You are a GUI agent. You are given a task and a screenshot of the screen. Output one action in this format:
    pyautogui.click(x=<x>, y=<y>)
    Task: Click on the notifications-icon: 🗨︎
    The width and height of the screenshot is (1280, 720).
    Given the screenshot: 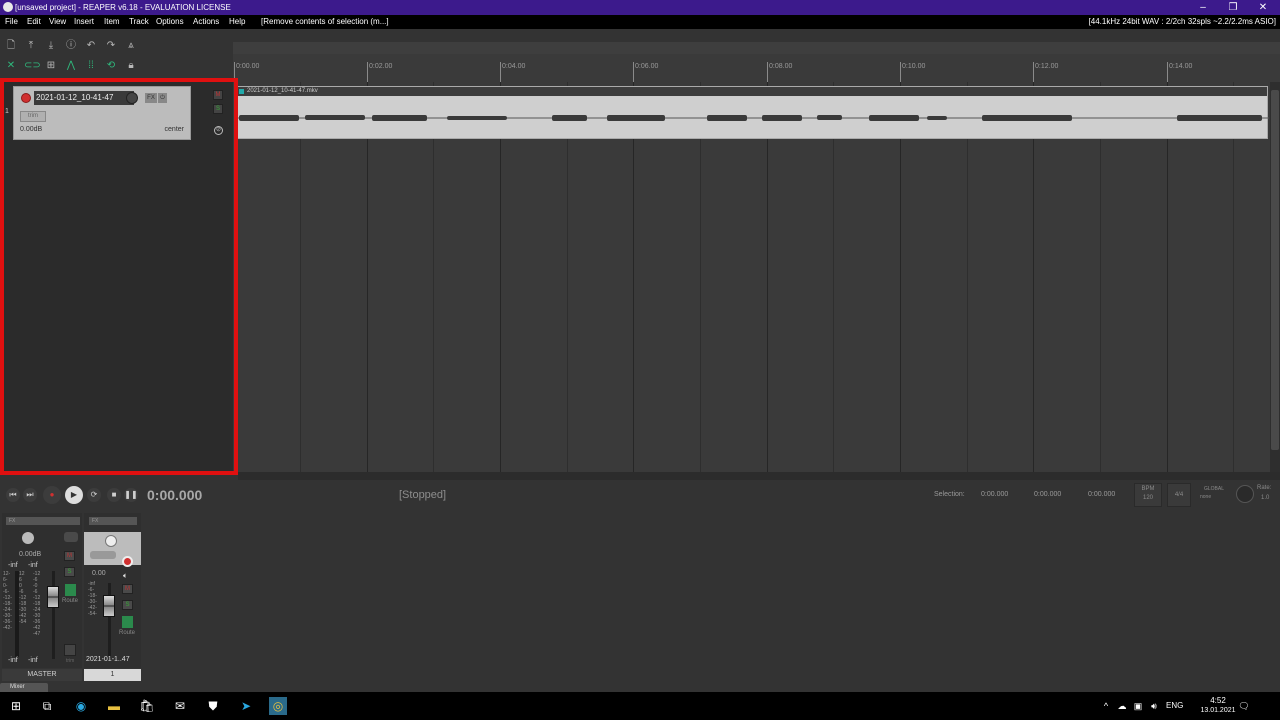 What is the action you would take?
    pyautogui.click(x=1244, y=706)
    